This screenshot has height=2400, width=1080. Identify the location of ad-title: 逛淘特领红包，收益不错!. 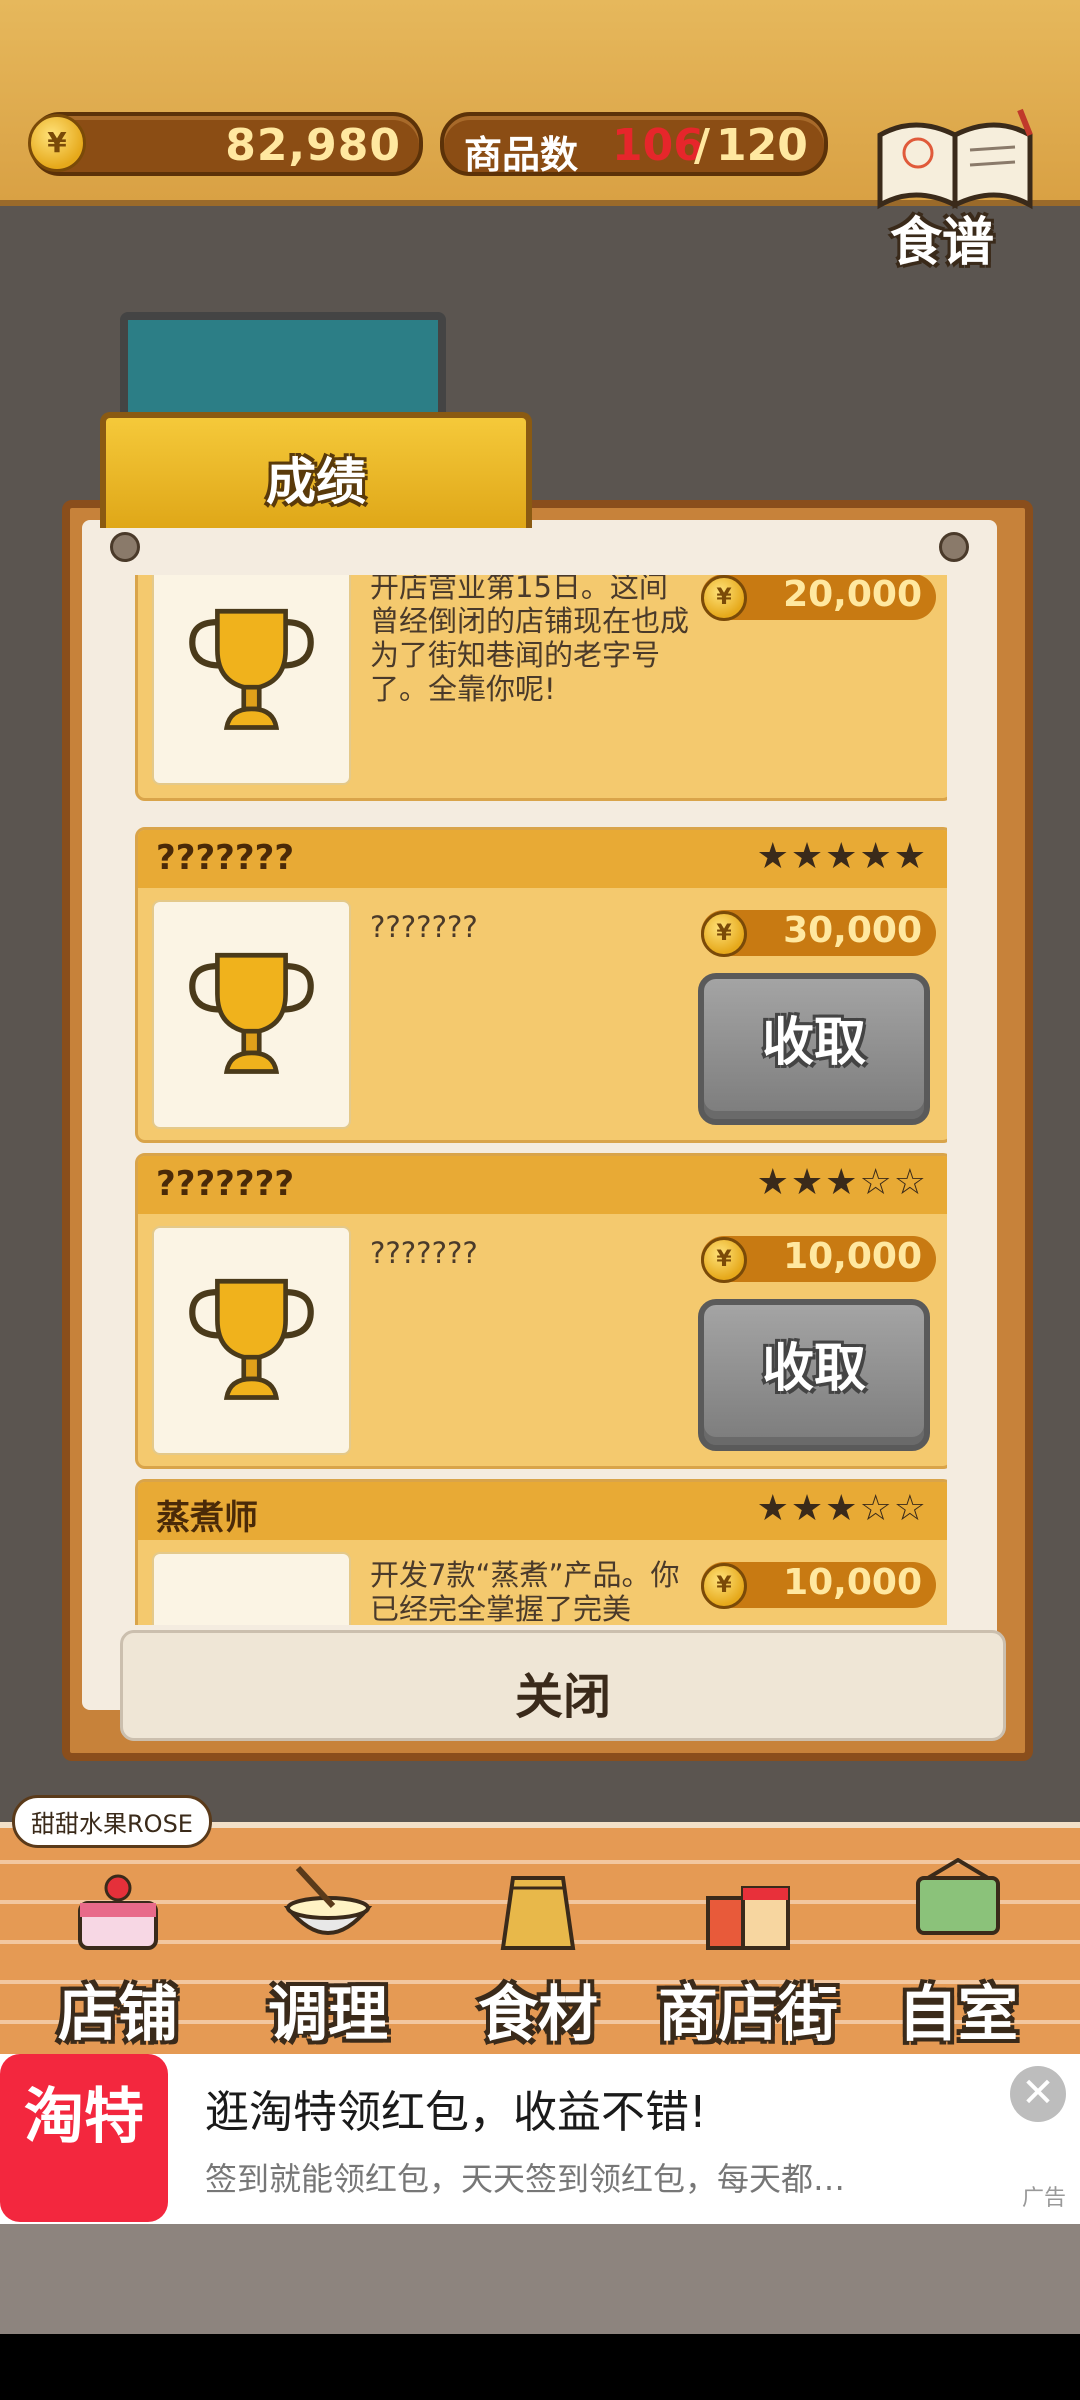
(456, 2108).